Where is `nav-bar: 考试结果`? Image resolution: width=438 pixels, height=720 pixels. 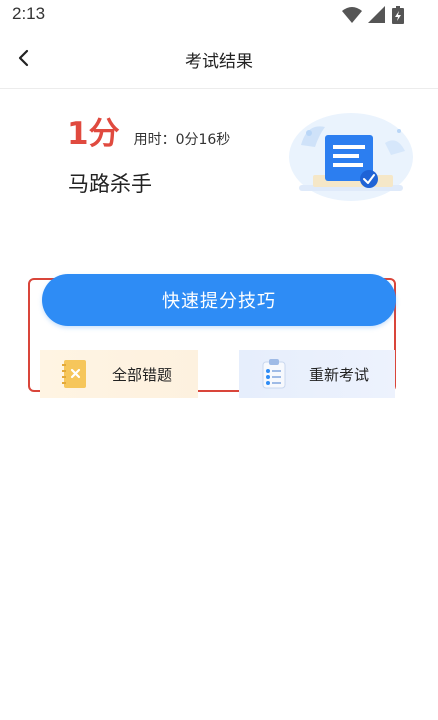
nav-bar: 考试结果 is located at coordinates (219, 59).